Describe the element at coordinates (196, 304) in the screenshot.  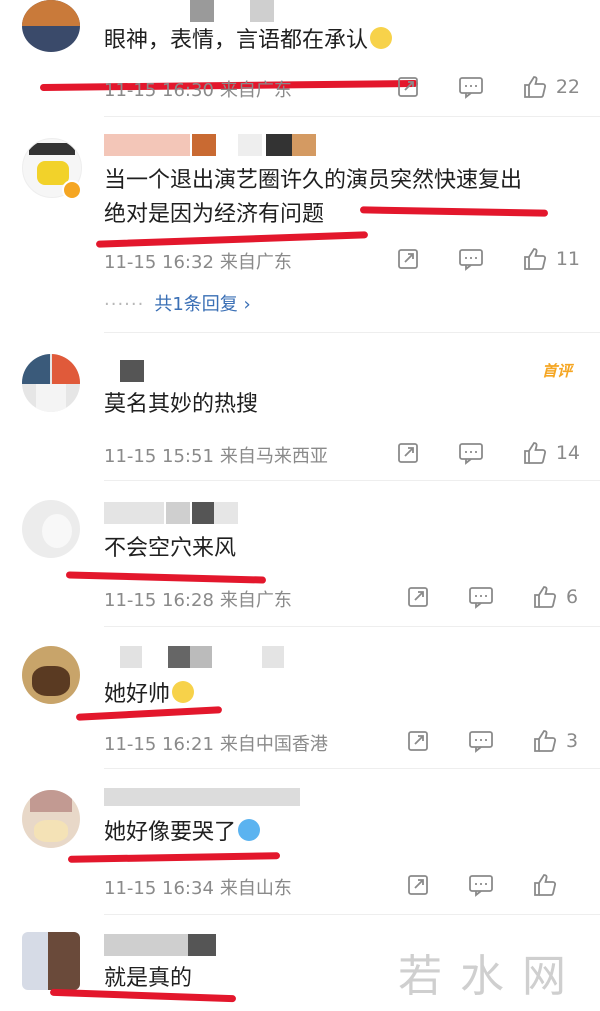
I see `replies-label: 共1条回复` at that location.